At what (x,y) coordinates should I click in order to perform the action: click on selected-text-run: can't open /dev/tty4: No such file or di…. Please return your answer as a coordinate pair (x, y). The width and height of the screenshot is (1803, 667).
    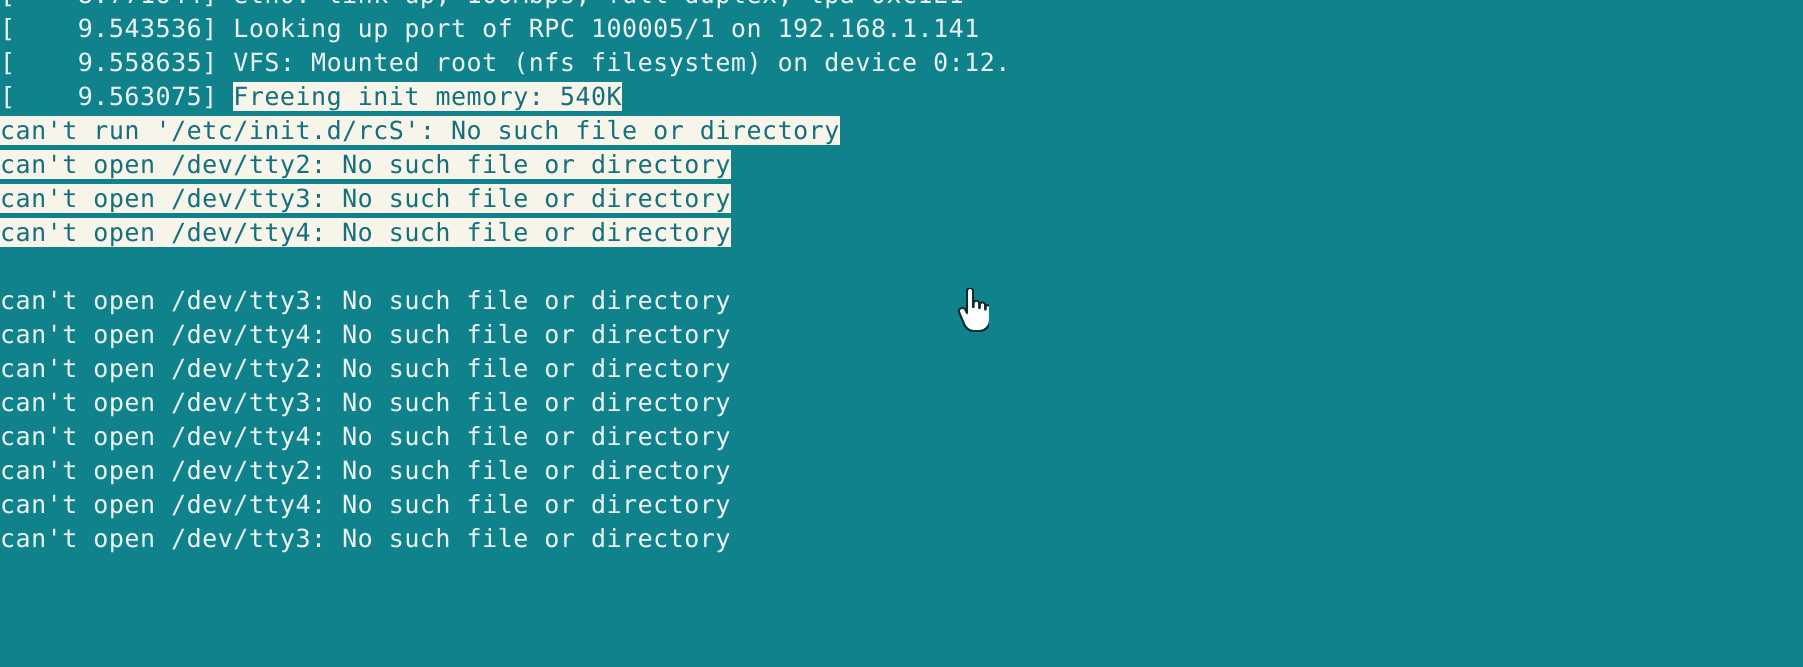
    Looking at the image, I should click on (365, 232).